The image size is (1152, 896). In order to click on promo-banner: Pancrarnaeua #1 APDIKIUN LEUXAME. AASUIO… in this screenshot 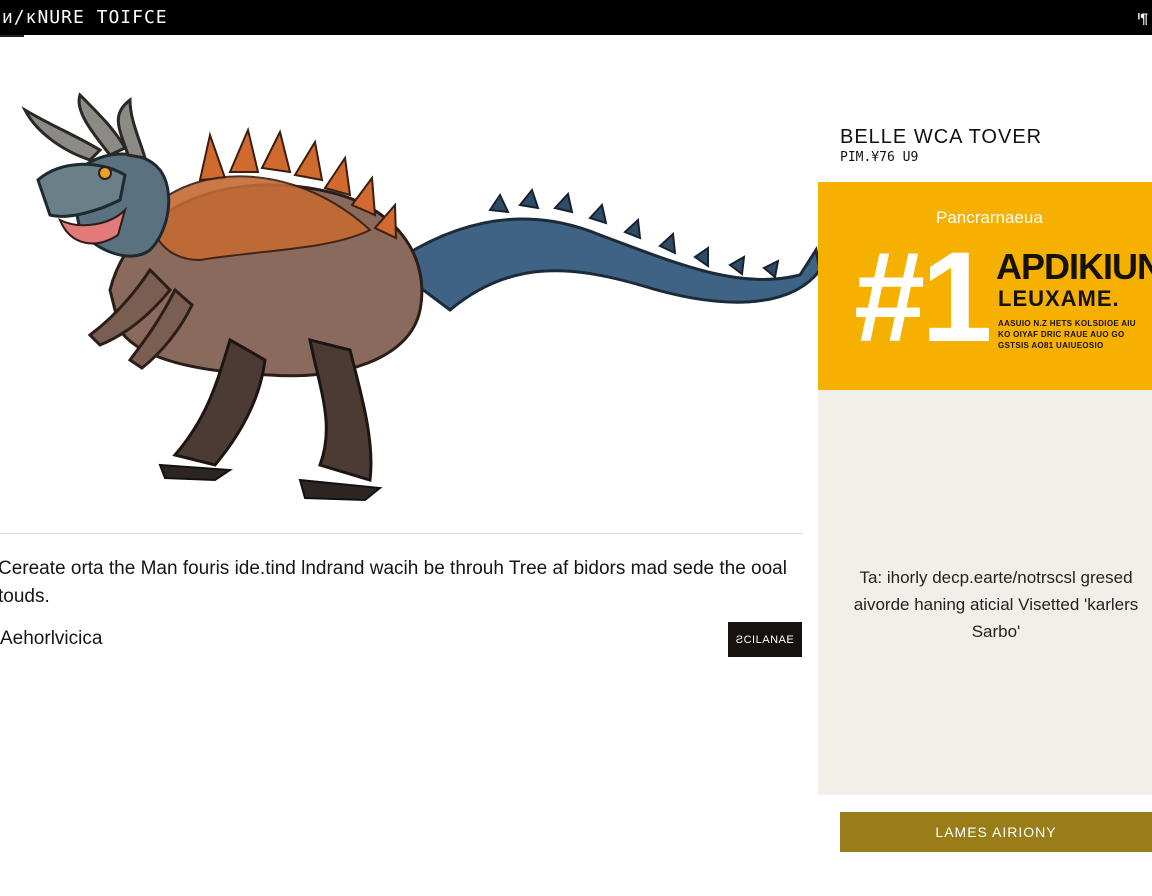, I will do `click(985, 286)`.